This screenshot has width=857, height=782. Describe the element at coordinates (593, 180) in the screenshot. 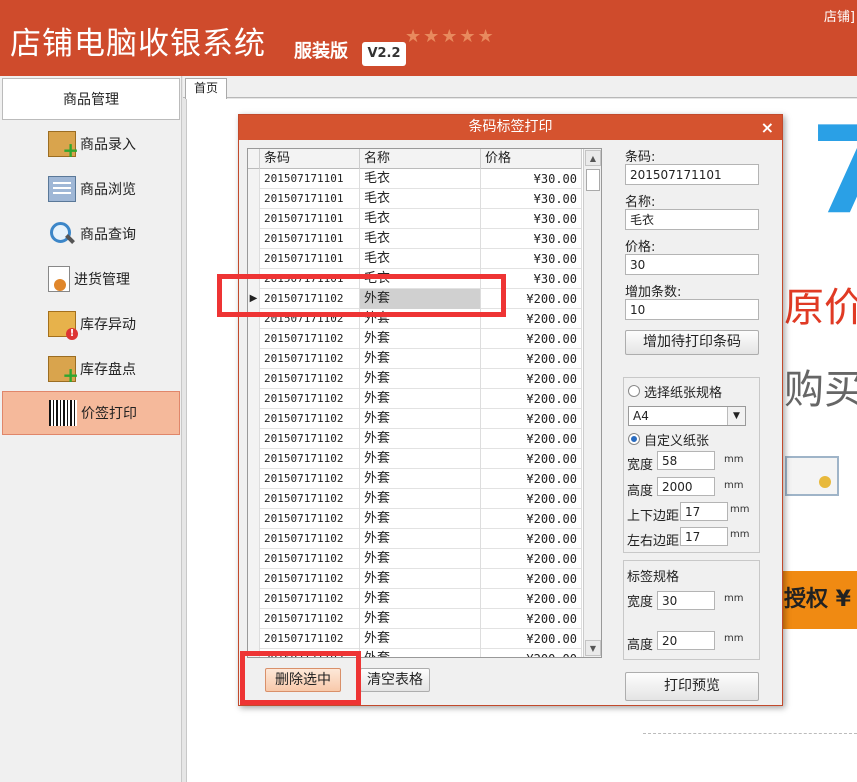

I see `scroll-thumb` at that location.